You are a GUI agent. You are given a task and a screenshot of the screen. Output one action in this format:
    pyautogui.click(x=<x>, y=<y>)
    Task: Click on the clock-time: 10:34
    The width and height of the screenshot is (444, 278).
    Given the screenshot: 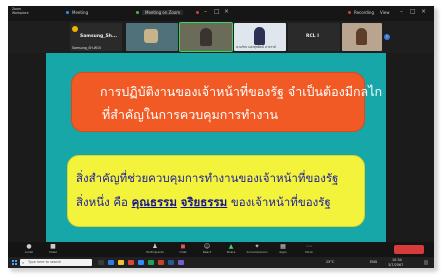 What is the action you would take?
    pyautogui.click(x=397, y=260)
    